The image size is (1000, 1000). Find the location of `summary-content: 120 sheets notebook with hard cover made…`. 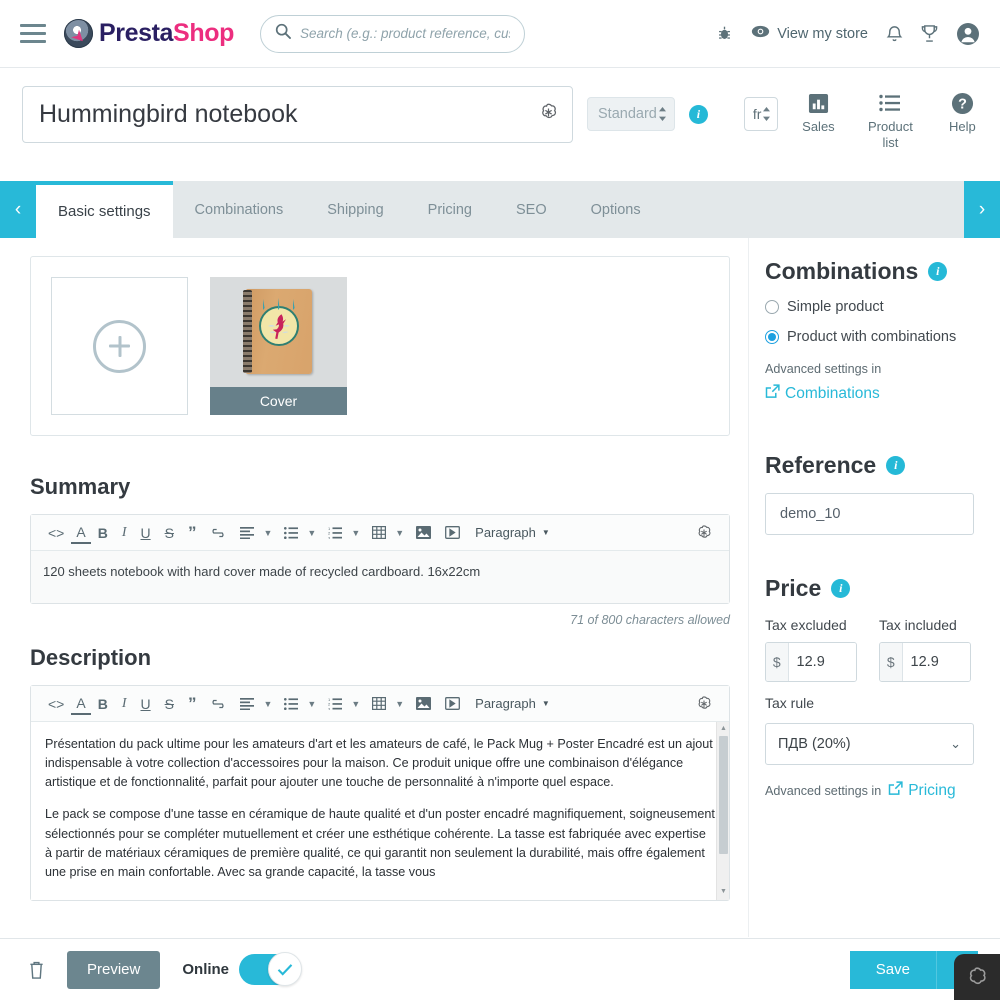

summary-content: 120 sheets notebook with hard cover made… is located at coordinates (380, 577).